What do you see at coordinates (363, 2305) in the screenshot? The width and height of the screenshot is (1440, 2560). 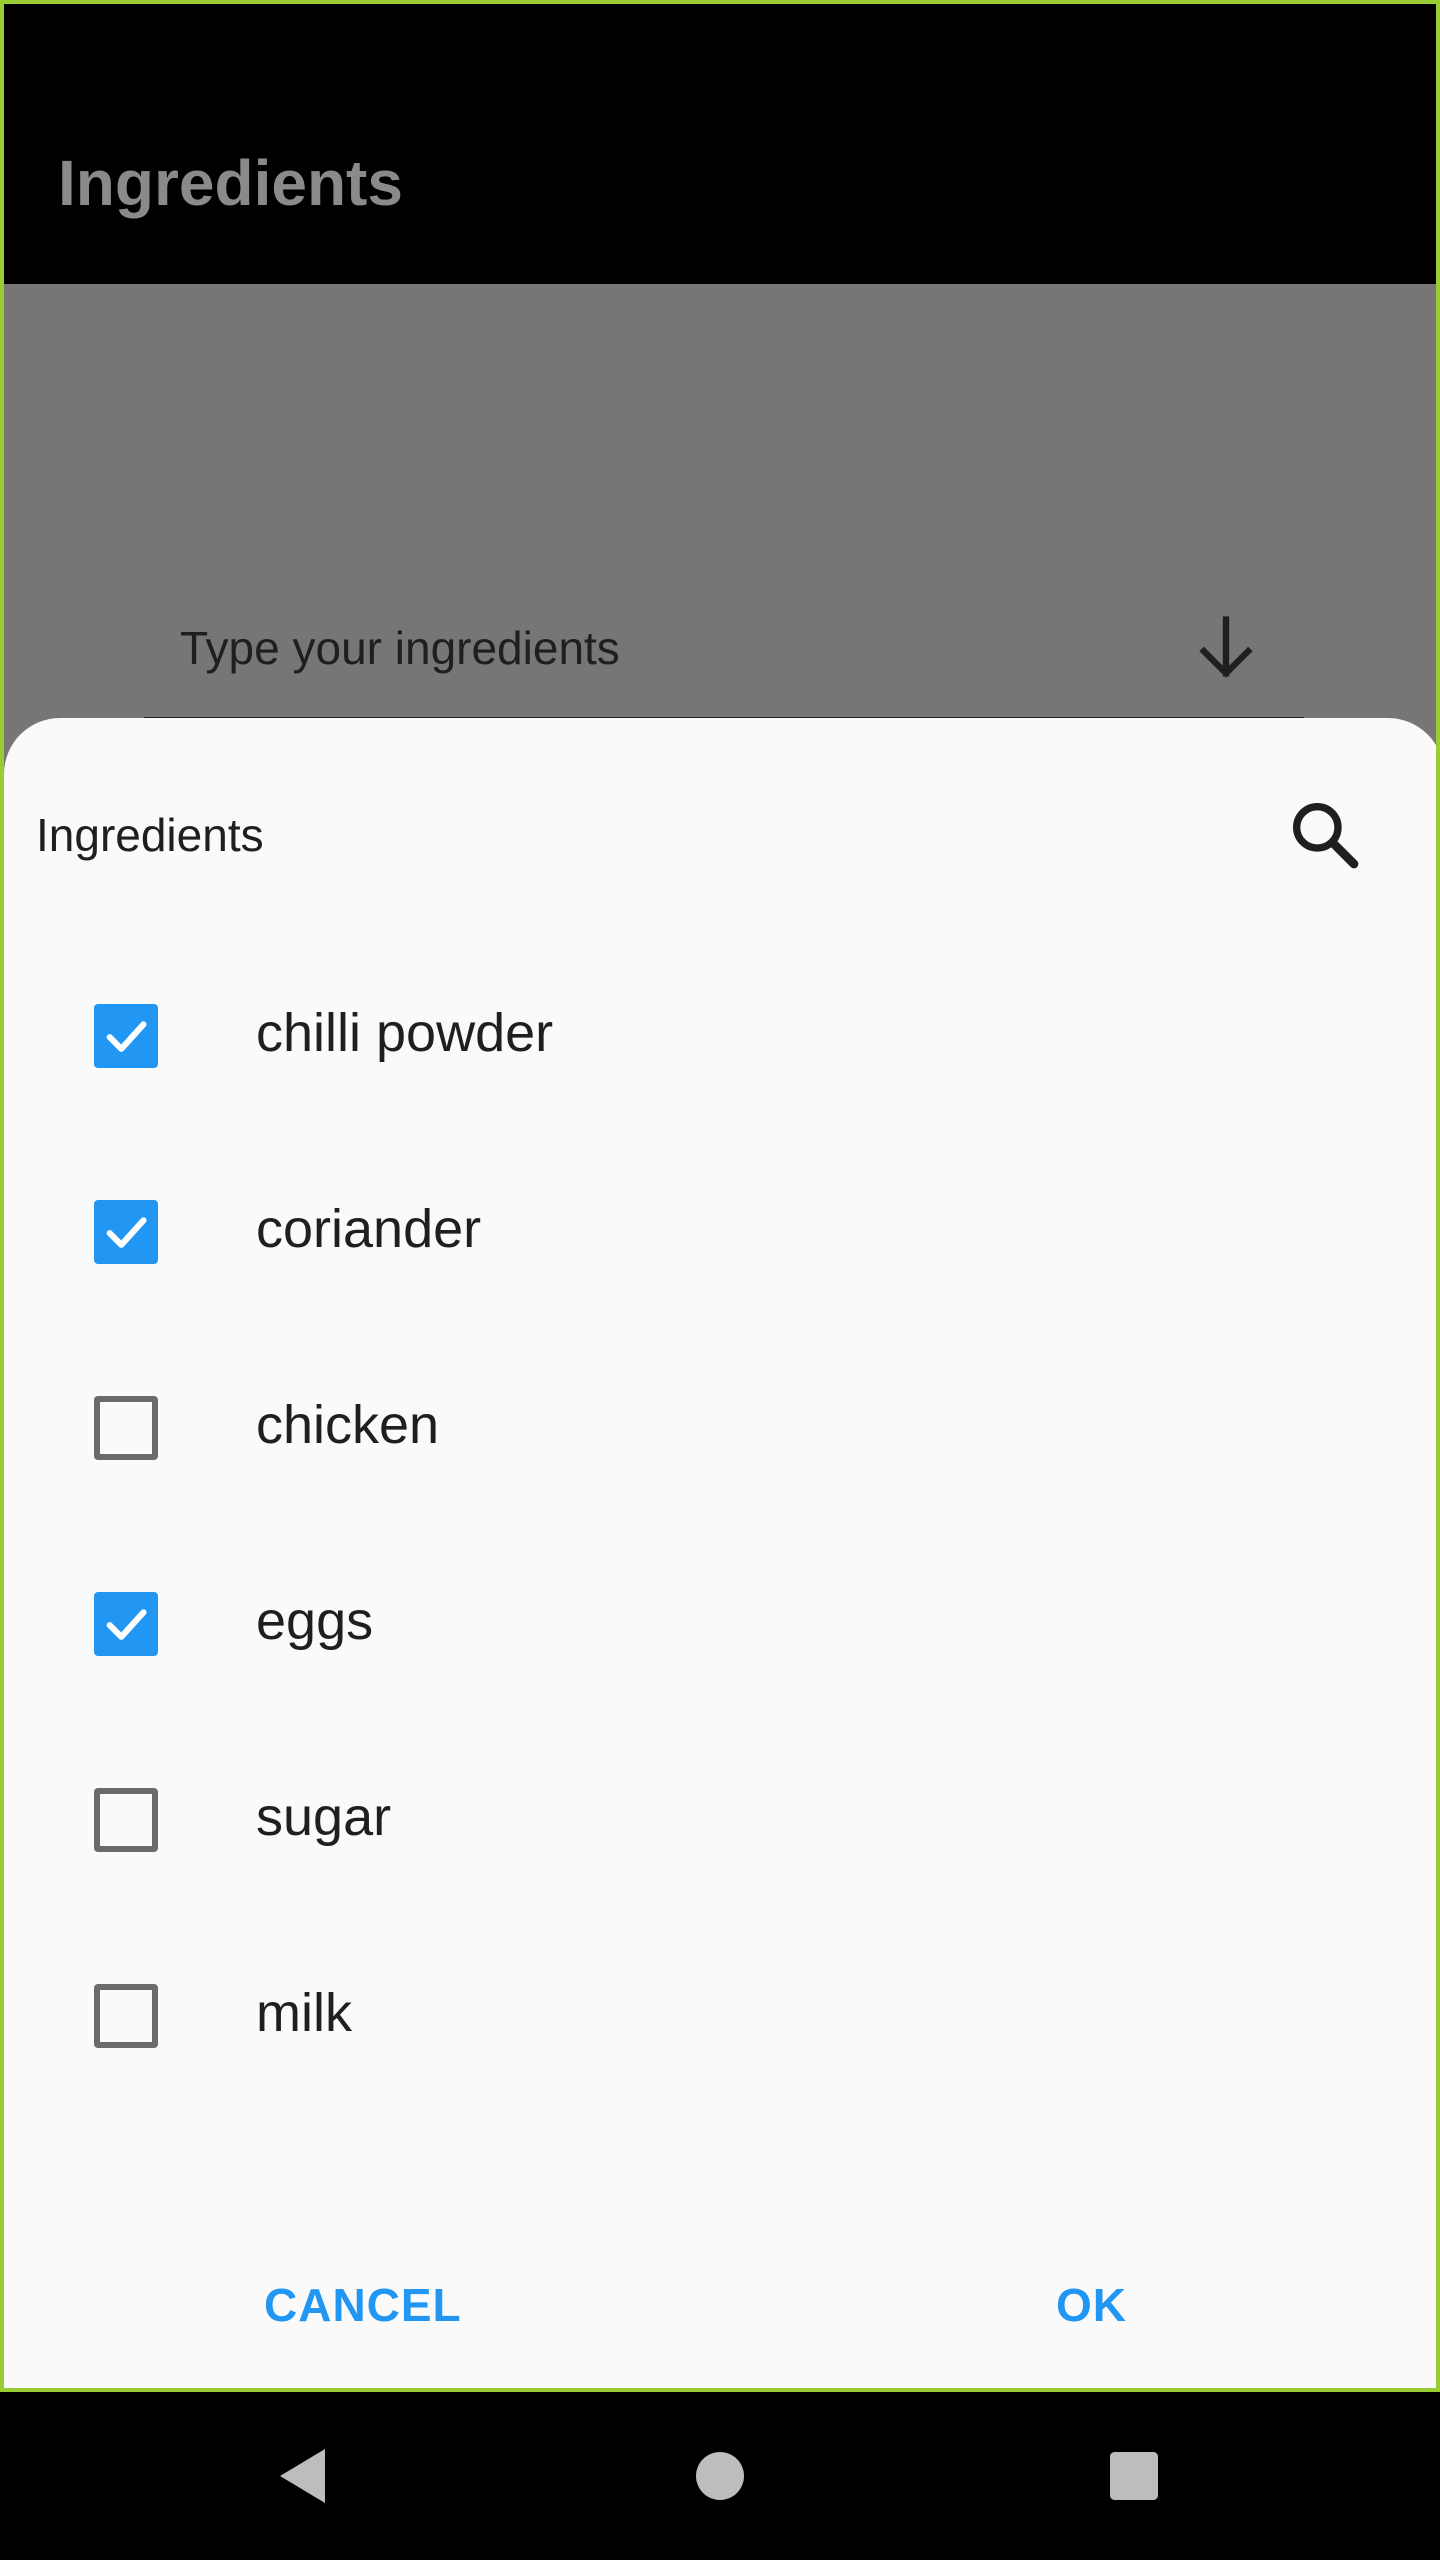 I see `cancel-button: CANCEL` at bounding box center [363, 2305].